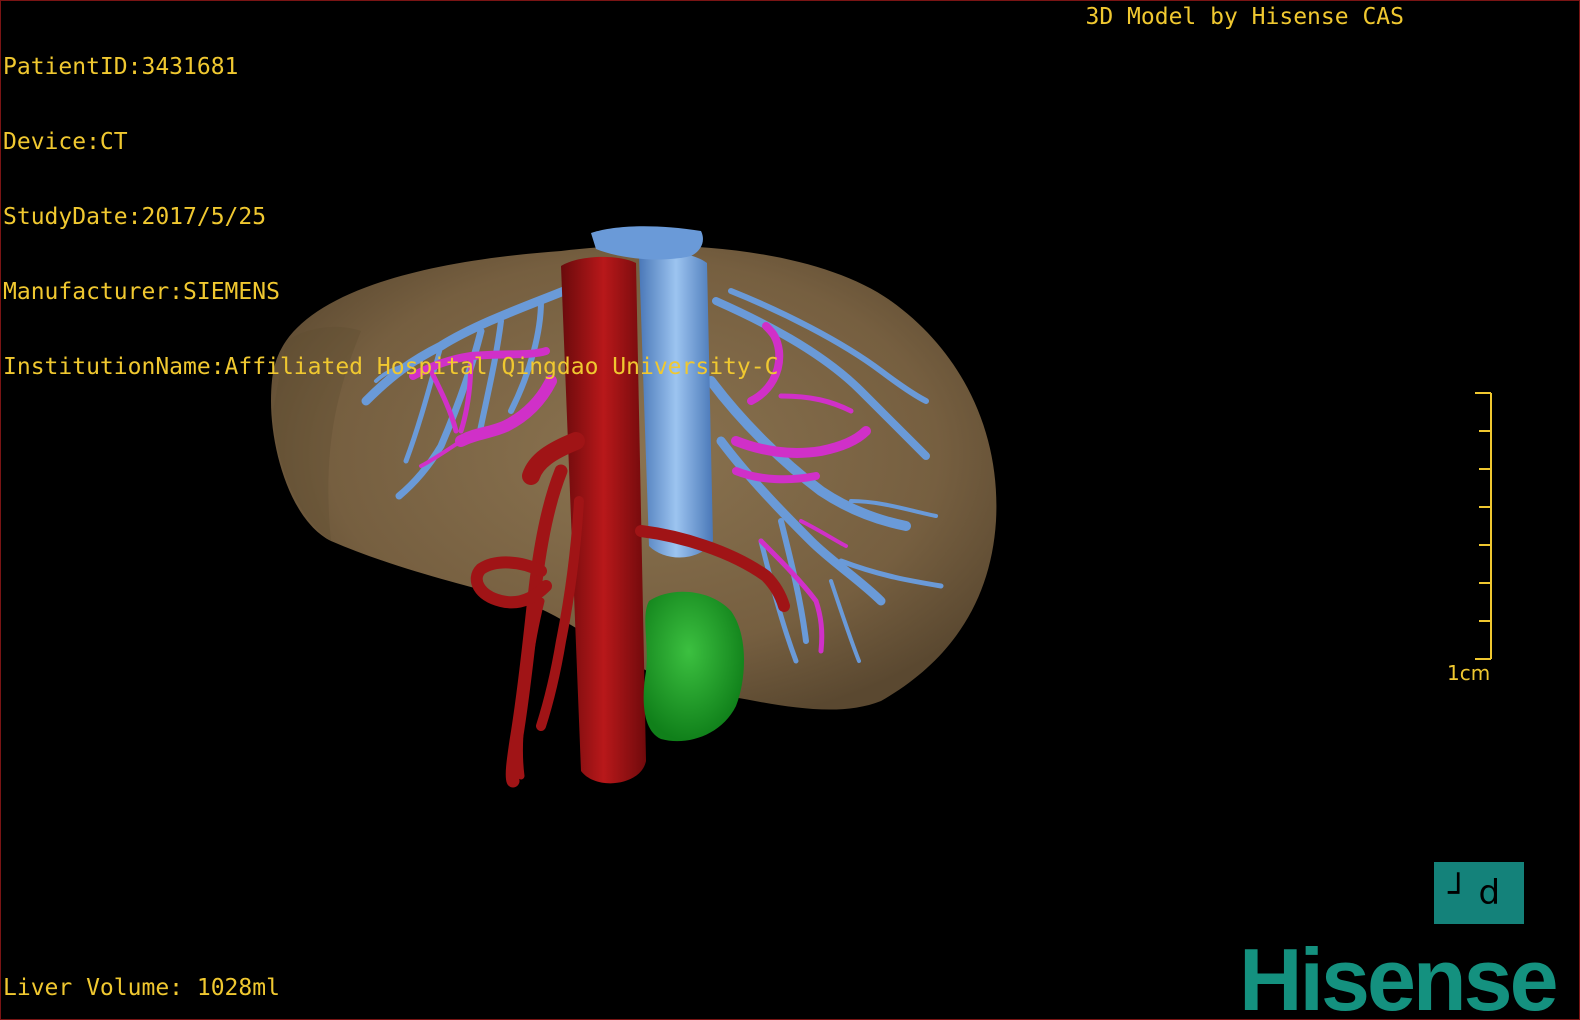  What do you see at coordinates (1469, 673) in the screenshot?
I see `scale-label: 1cm` at bounding box center [1469, 673].